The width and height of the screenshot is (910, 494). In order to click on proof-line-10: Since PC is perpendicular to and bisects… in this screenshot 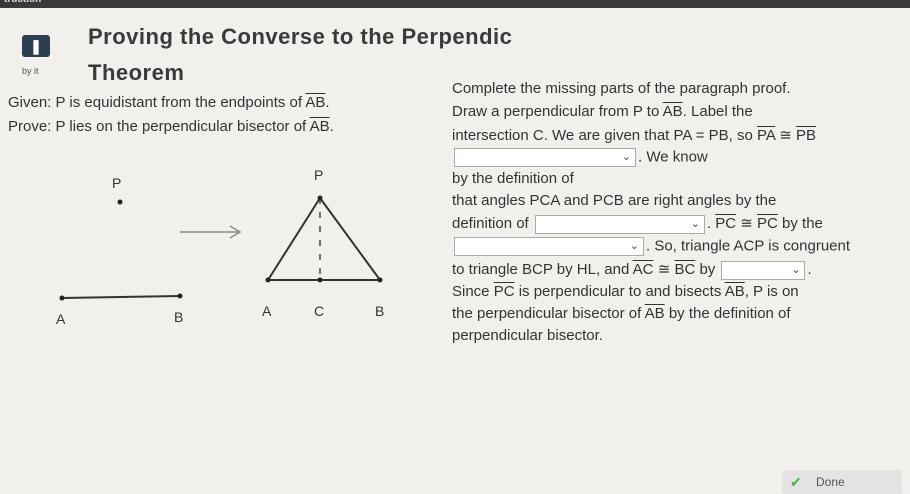, I will do `click(625, 291)`.